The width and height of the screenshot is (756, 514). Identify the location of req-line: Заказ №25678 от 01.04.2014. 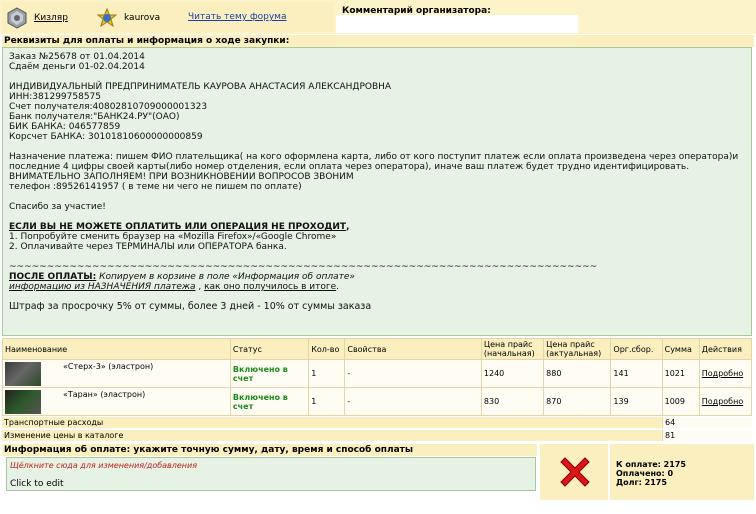
(77, 57).